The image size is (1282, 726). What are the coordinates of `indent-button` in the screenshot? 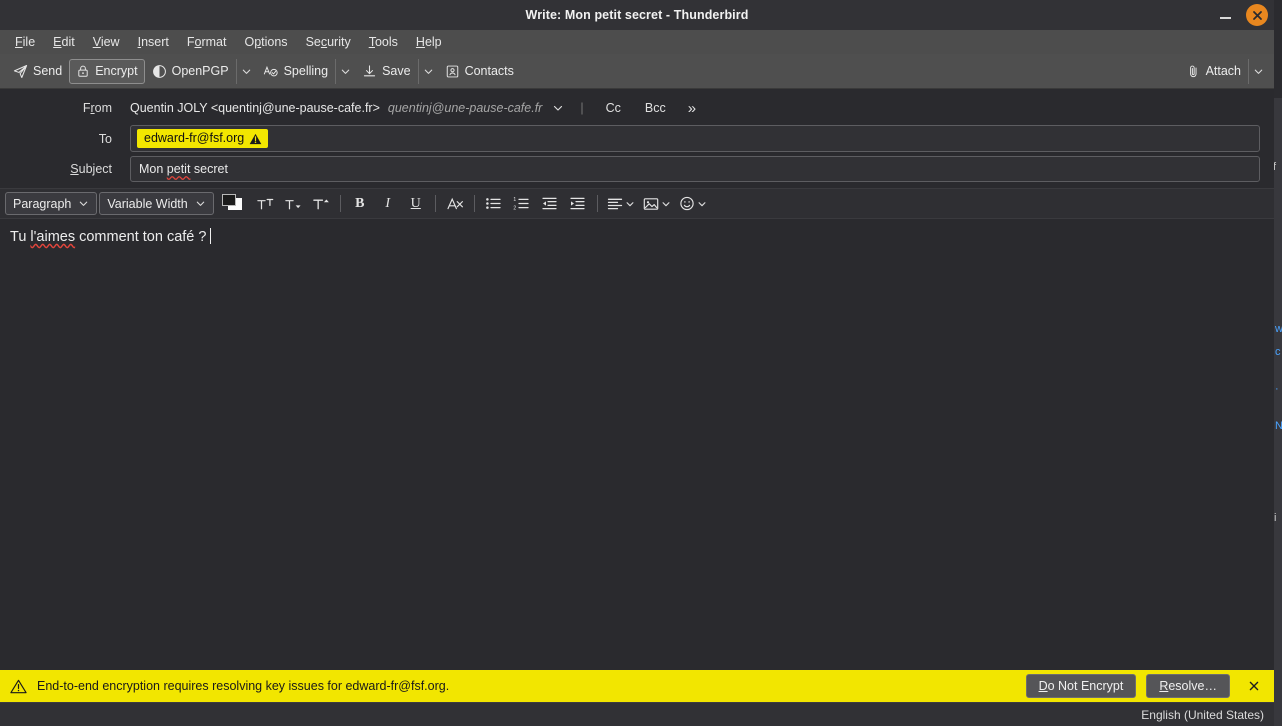 It's located at (578, 204).